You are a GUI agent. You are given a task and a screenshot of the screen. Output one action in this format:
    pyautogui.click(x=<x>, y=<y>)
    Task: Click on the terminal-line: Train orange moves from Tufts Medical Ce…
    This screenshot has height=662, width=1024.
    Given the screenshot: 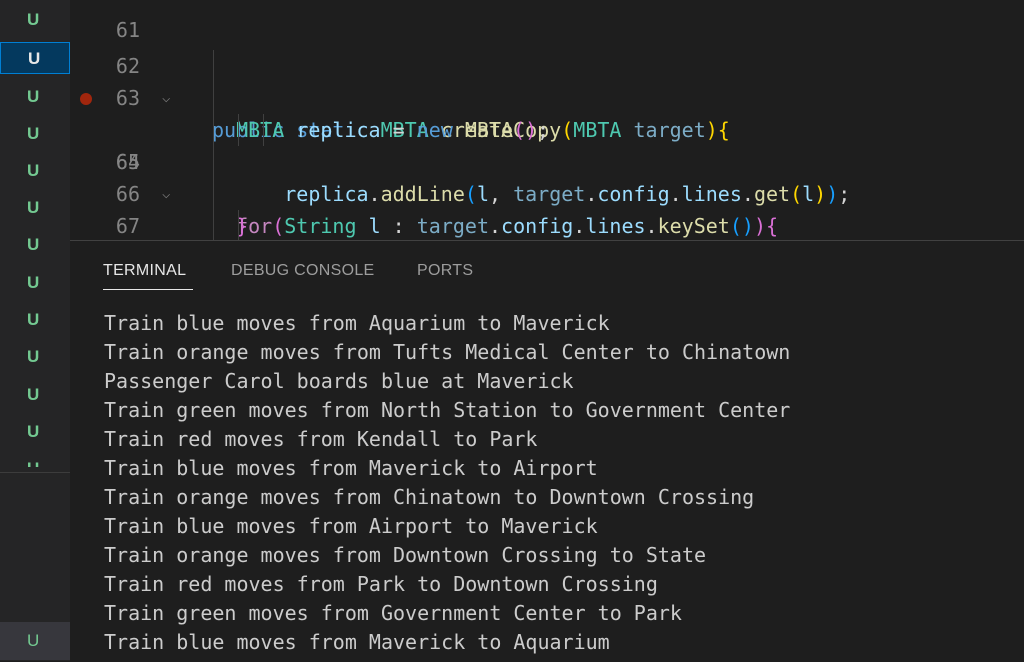 What is the action you would take?
    pyautogui.click(x=447, y=352)
    